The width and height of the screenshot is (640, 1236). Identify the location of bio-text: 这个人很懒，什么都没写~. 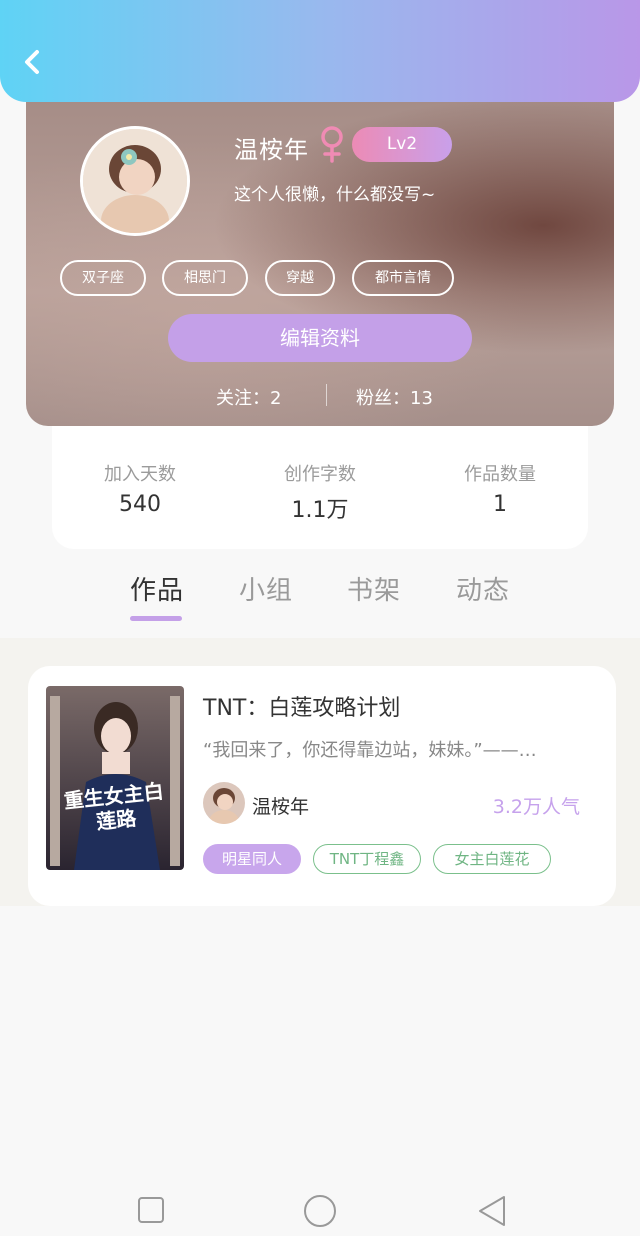
(335, 195).